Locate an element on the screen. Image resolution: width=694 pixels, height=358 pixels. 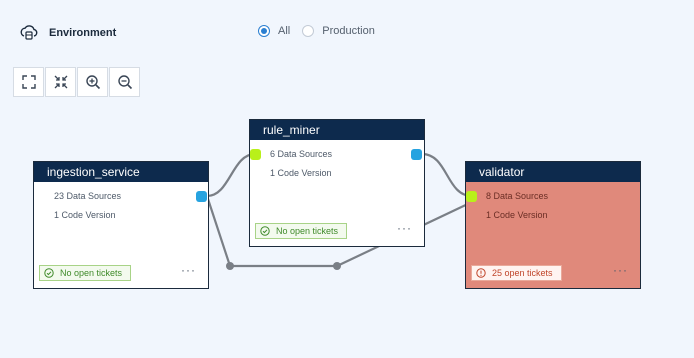
node-title: ingestion_service is located at coordinates (121, 172).